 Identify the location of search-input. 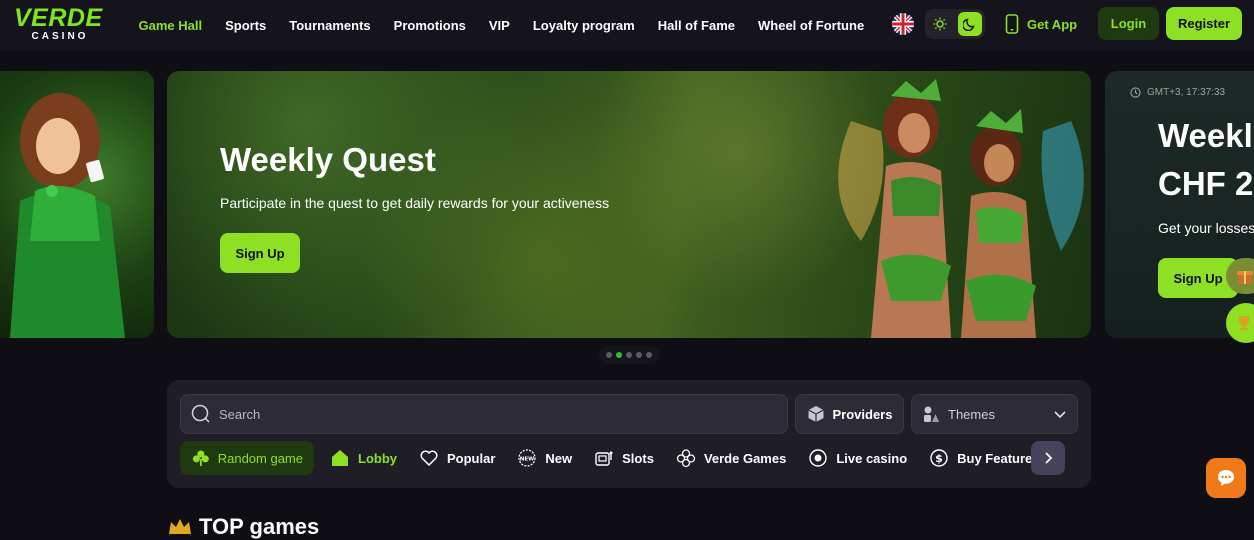
(499, 414).